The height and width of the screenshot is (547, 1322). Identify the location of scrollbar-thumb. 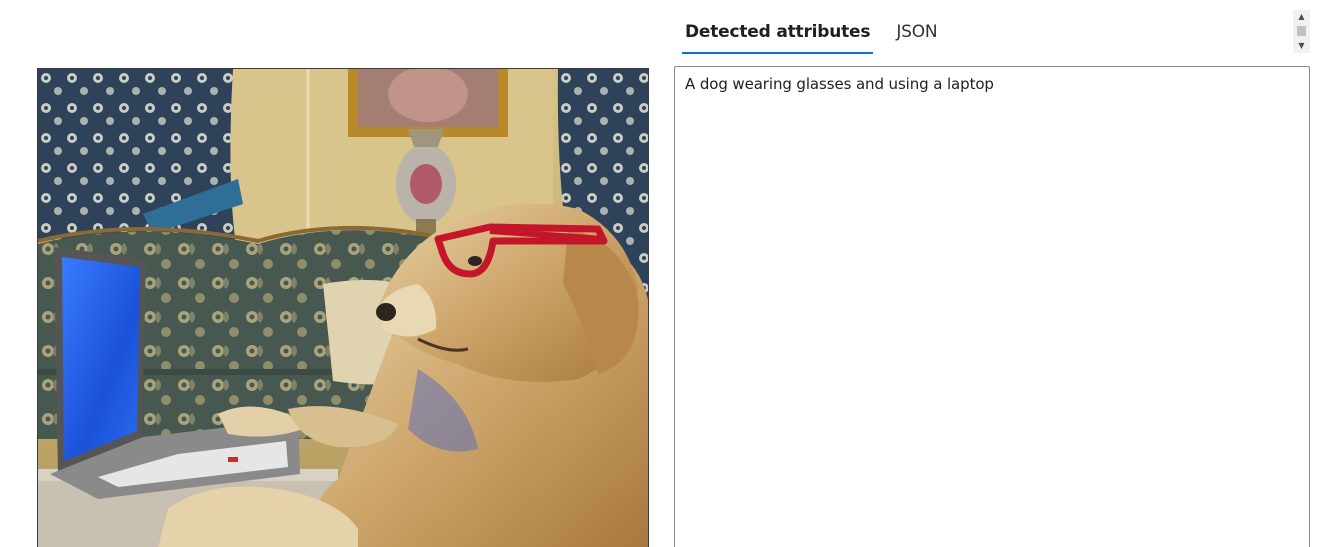
(1301, 31).